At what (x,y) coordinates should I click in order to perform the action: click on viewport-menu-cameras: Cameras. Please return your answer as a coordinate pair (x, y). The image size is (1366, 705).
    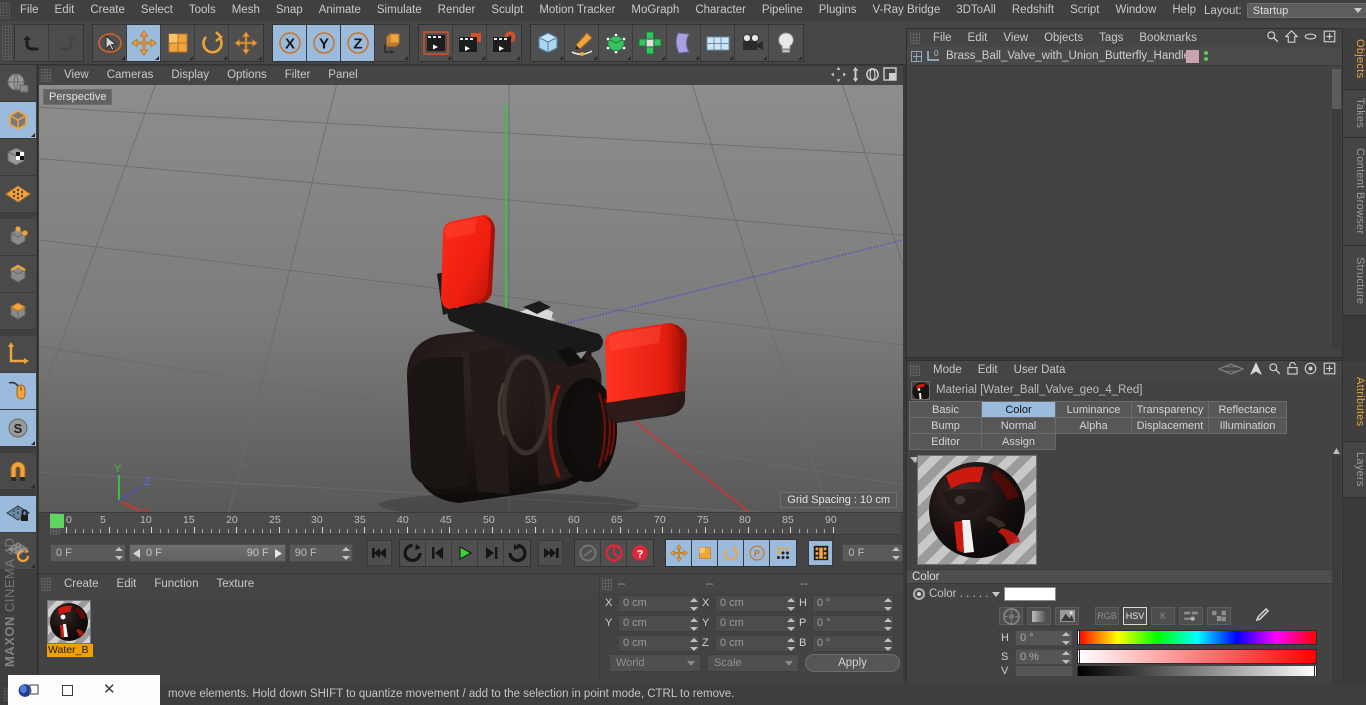
    Looking at the image, I should click on (130, 75).